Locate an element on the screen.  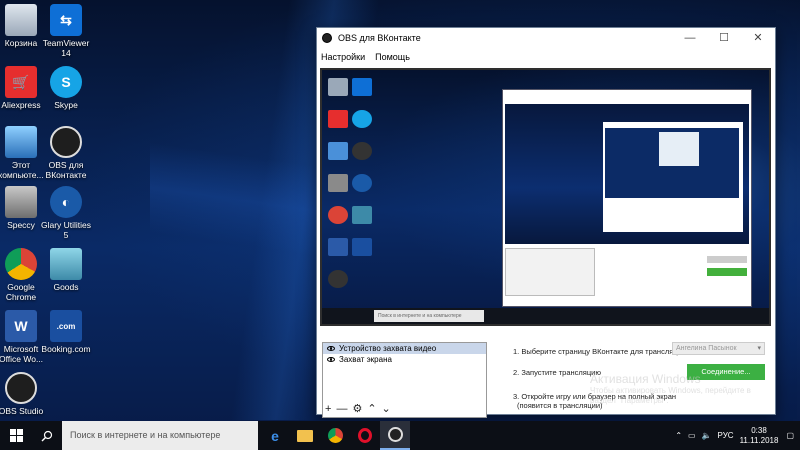
menu-settings: Настройки is located at coordinates (343, 57).